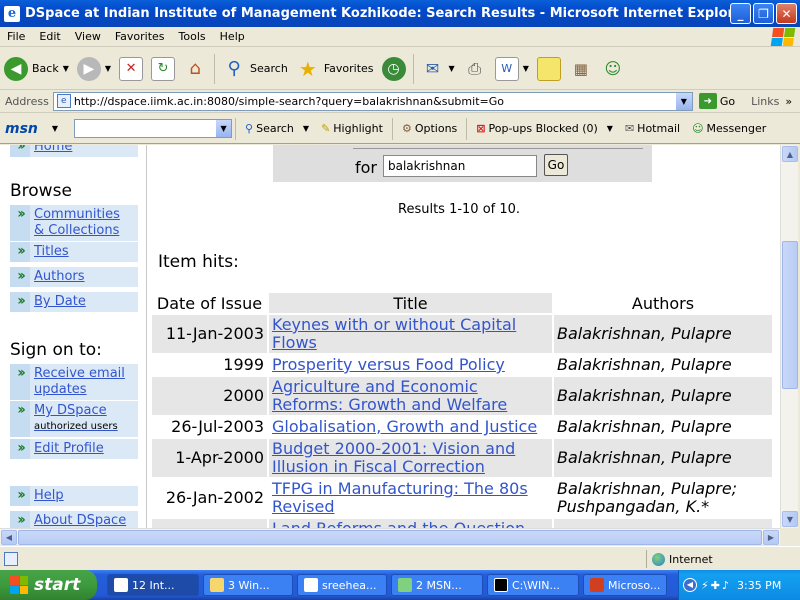 The width and height of the screenshot is (800, 600). Describe the element at coordinates (19, 129) in the screenshot. I see `msn-logo: msn` at that location.